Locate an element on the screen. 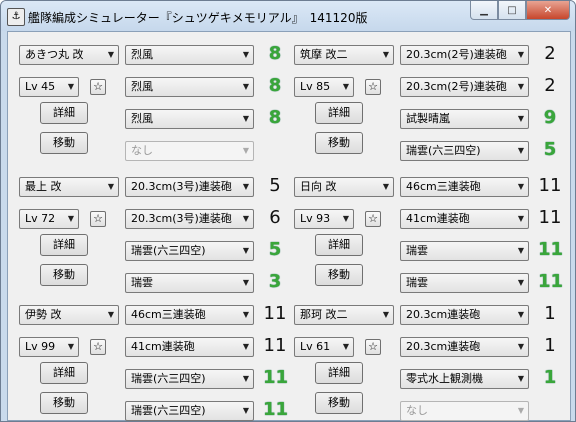 Image resolution: width=576 pixels, height=422 pixels. equipment-select-4-value: 瑞雲 is located at coordinates (142, 282).